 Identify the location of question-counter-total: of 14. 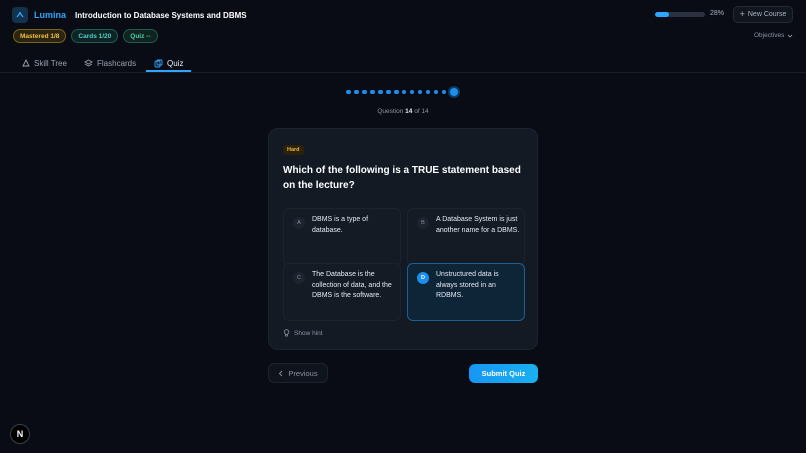
(421, 111).